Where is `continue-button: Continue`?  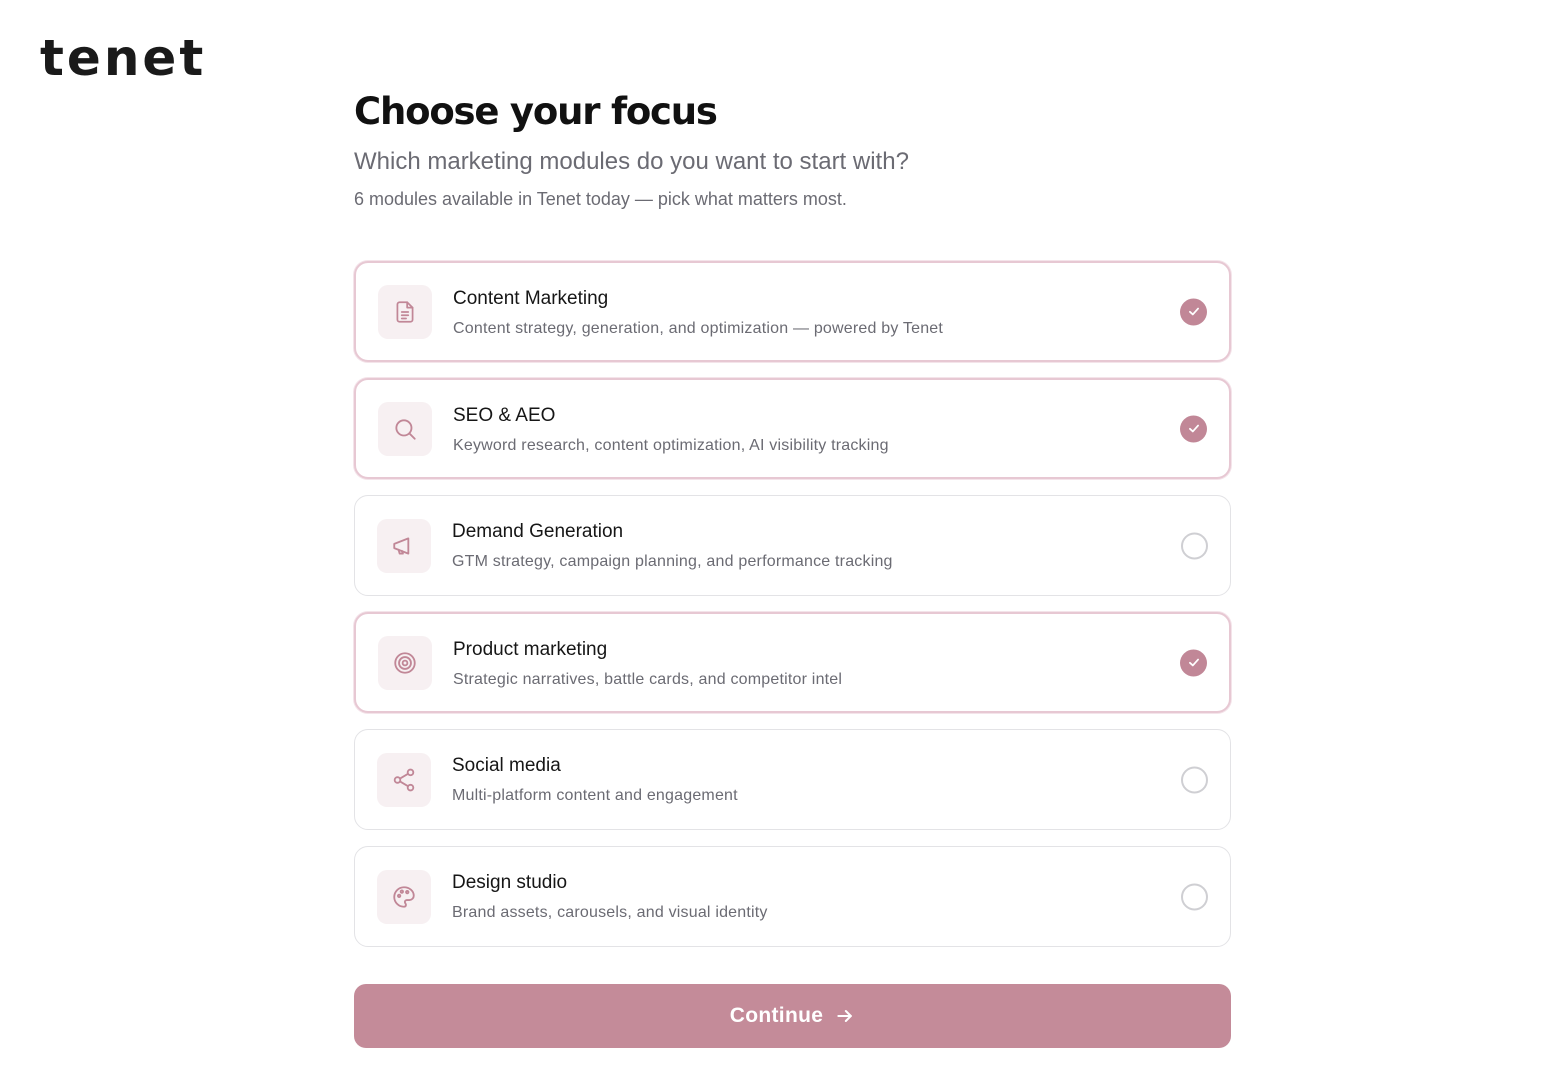
continue-button: Continue is located at coordinates (792, 1016).